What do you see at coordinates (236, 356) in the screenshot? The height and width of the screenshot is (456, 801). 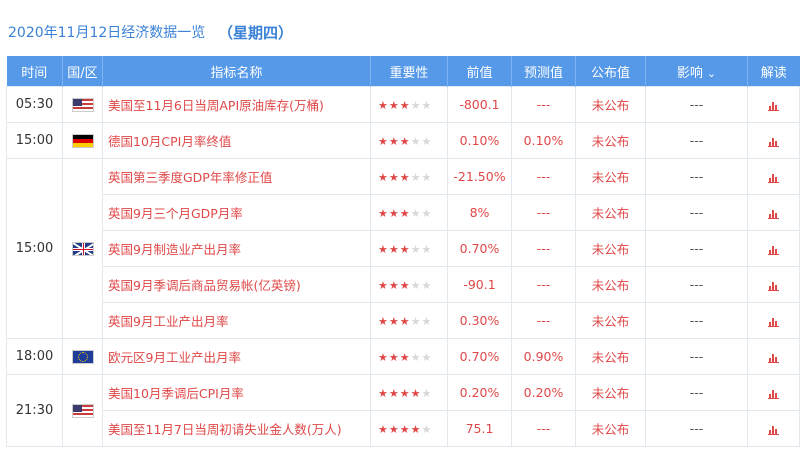 I see `indicator-name-link: 欧元区9月工业产出月率` at bounding box center [236, 356].